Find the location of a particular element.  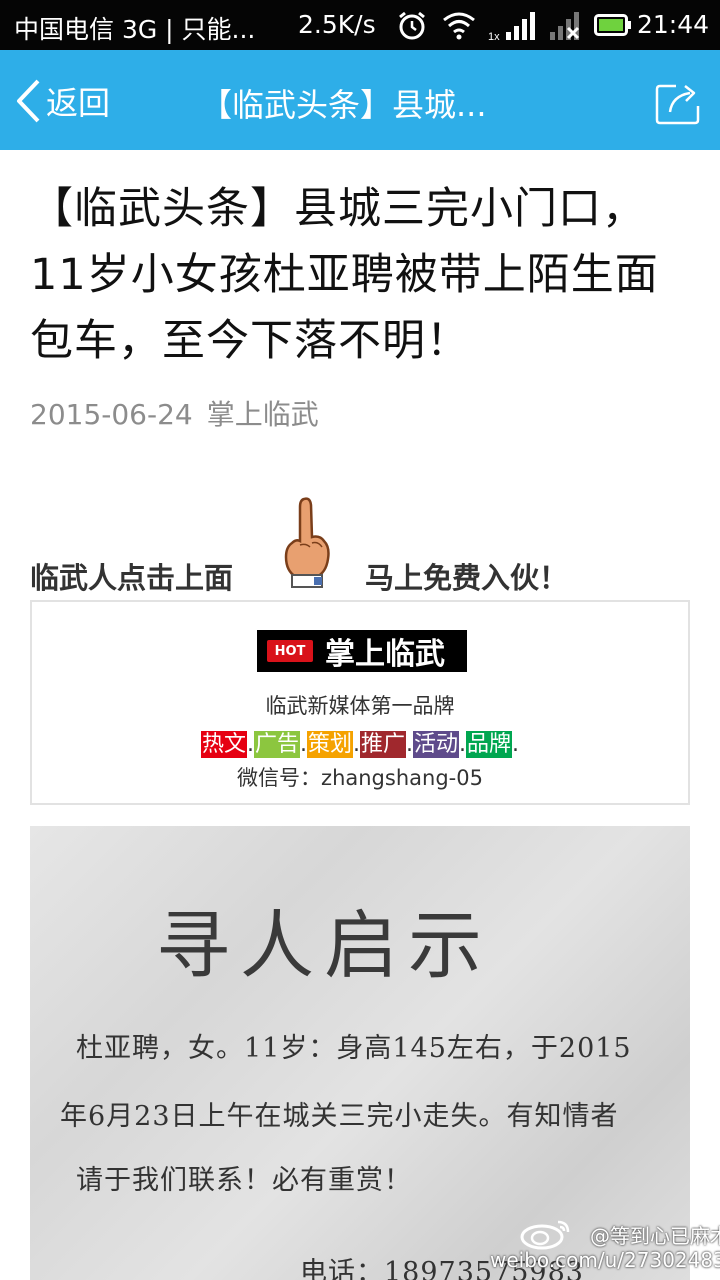

article-title: 【临武头条】县城三完小门口，11岁小女孩杜亚聘被带上陌生面包车，至今下落不明！ is located at coordinates (344, 275).